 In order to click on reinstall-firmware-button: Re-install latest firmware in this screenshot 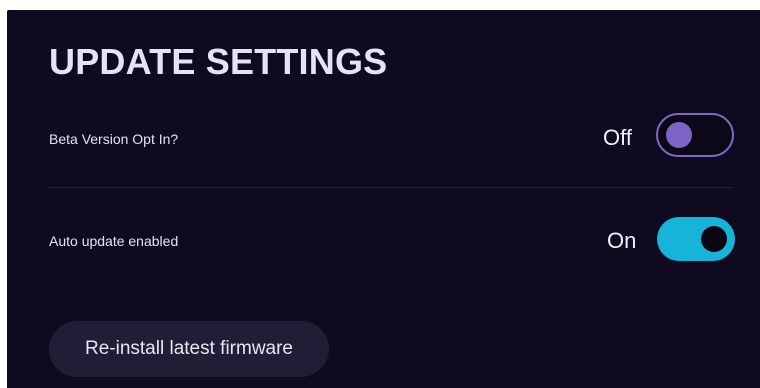, I will do `click(189, 349)`.